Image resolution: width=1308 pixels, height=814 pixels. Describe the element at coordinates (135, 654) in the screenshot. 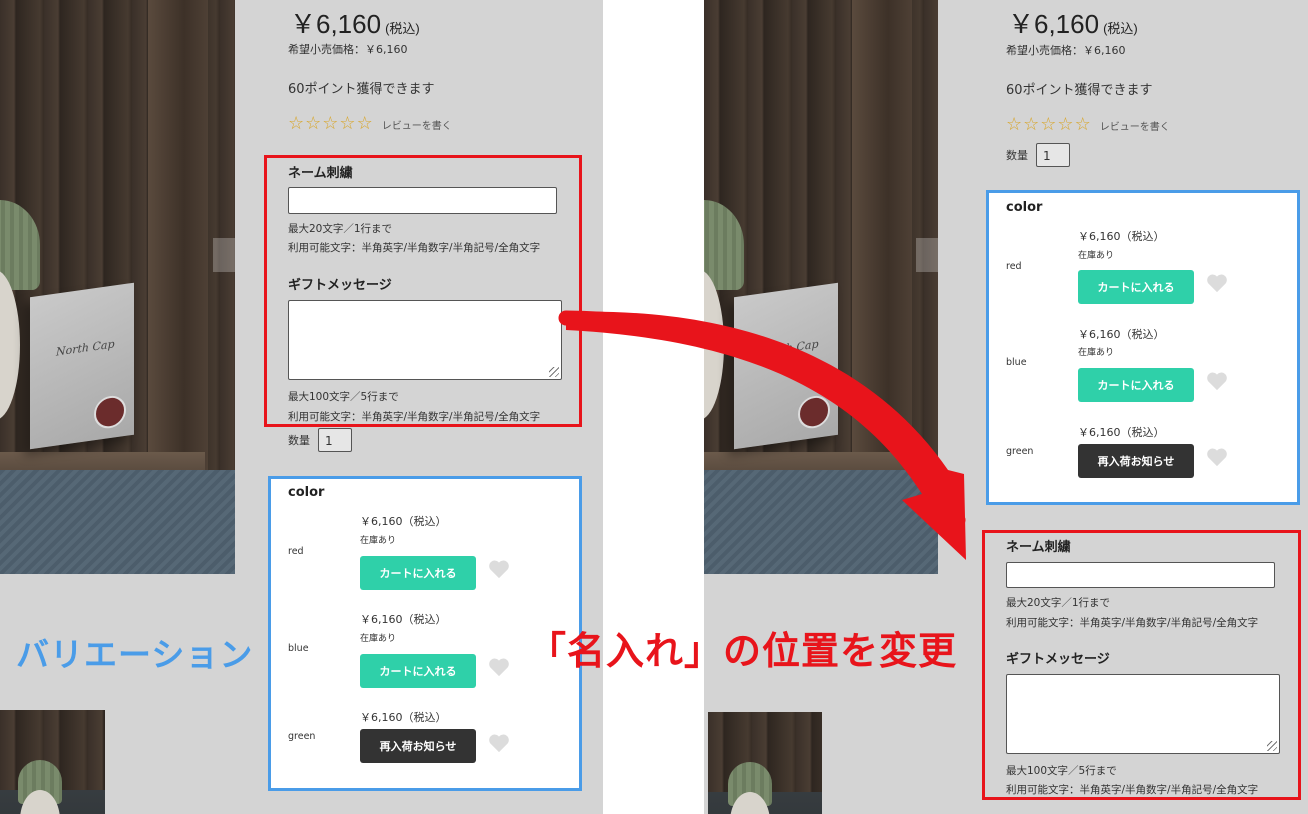

I see `variation-annotation-label: バリエーション` at that location.